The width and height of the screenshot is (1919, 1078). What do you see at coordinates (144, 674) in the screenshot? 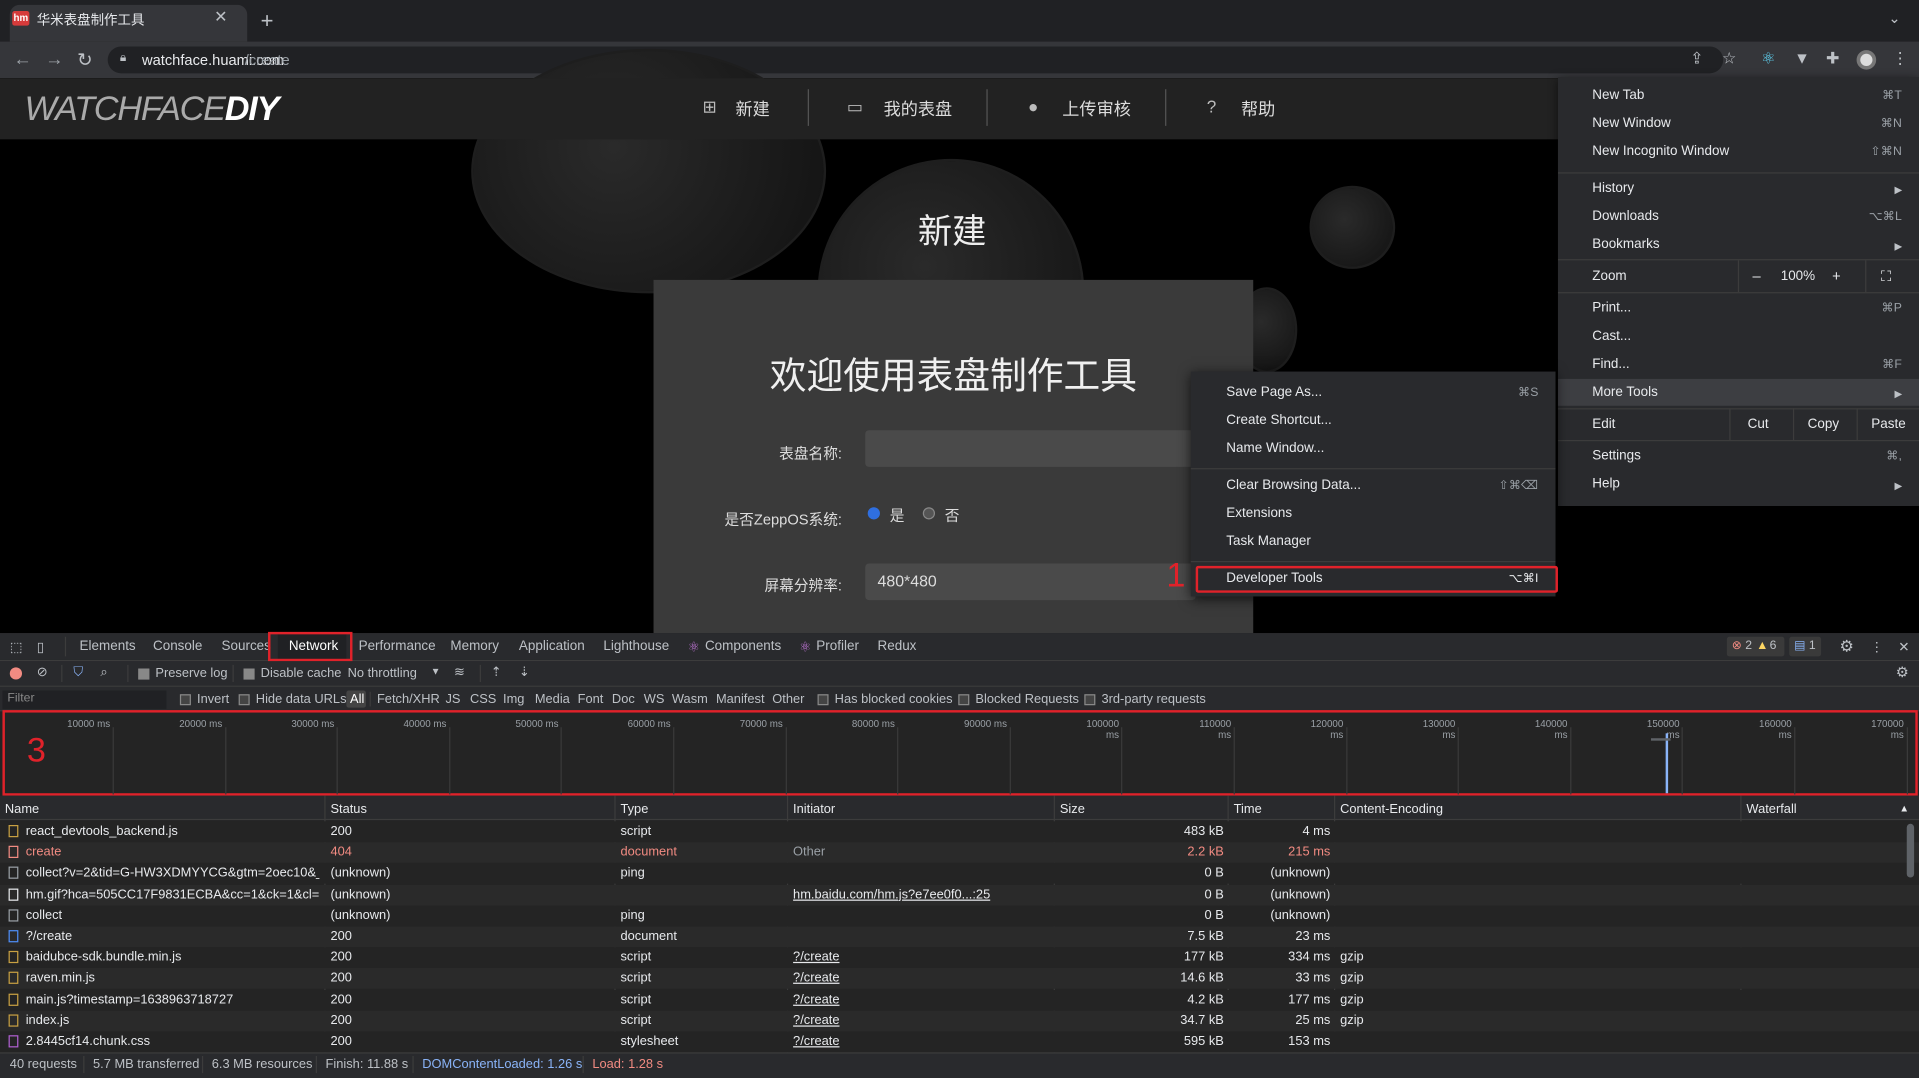
I see `preserve-log-checkbox` at bounding box center [144, 674].